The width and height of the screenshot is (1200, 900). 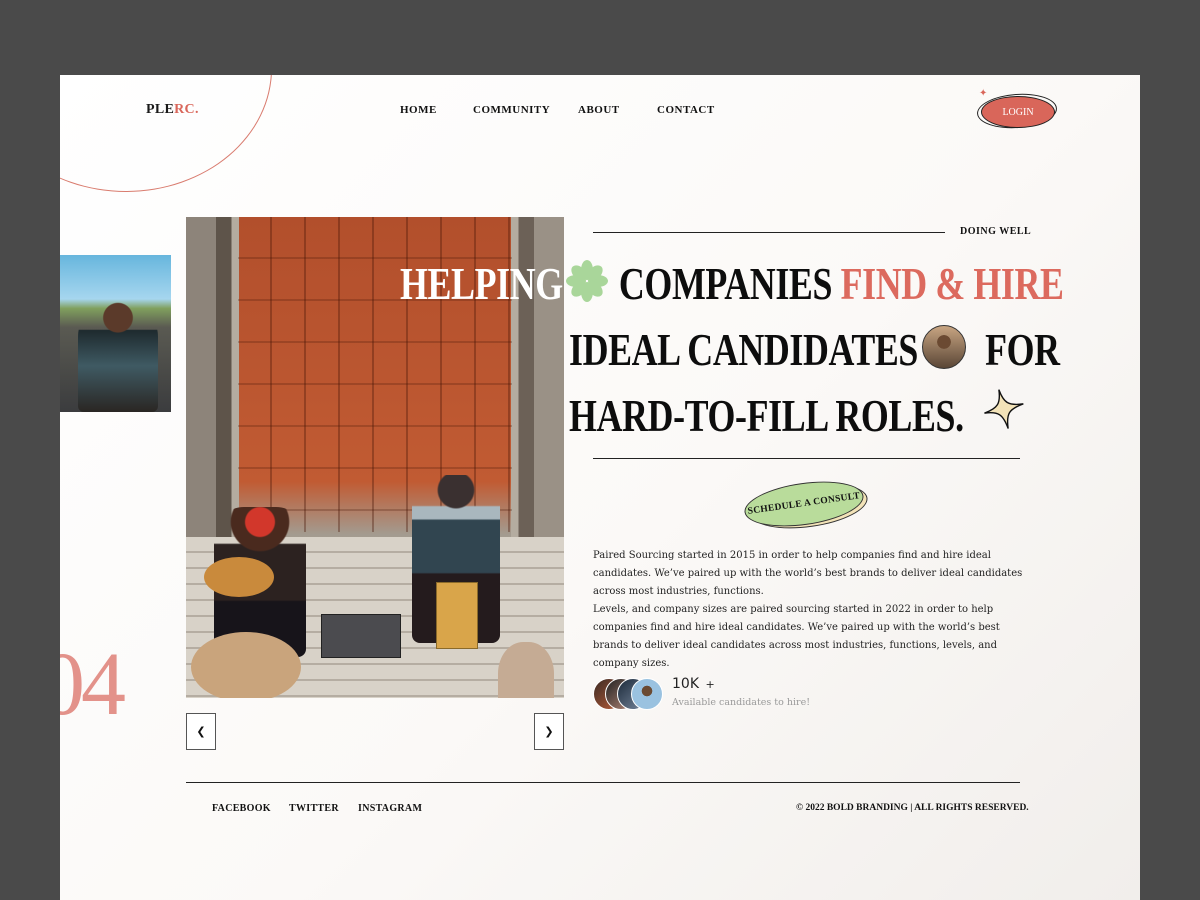 What do you see at coordinates (481, 283) in the screenshot?
I see `hero-word-helping: HELPING` at bounding box center [481, 283].